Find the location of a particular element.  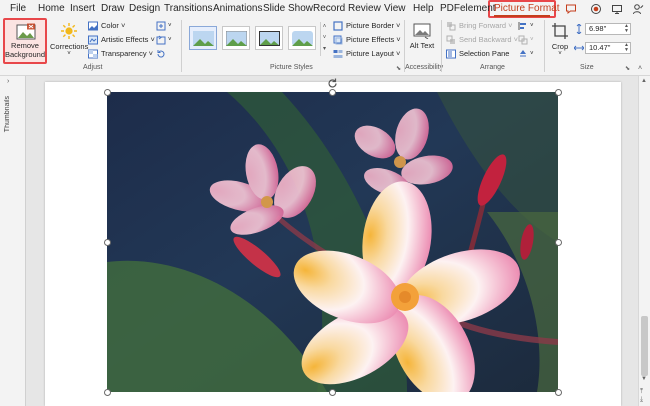

scroll-up-icon: ▲ is located at coordinates (644, 81).